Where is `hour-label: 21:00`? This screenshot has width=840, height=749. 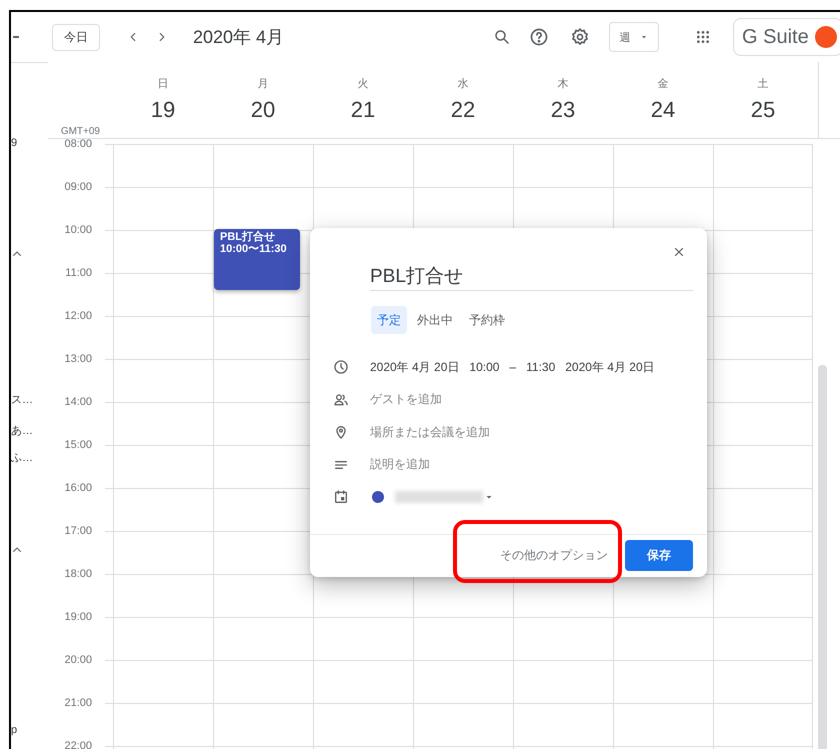 hour-label: 21:00 is located at coordinates (78, 703).